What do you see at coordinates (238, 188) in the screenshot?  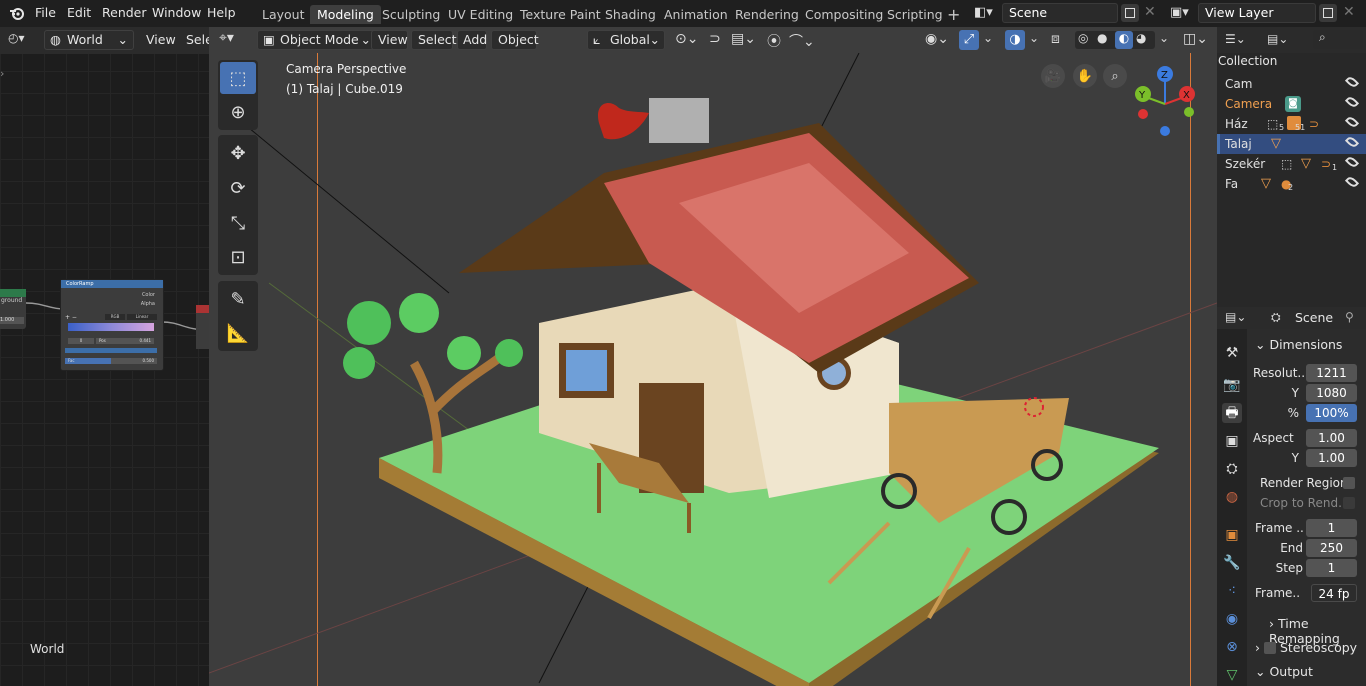 I see `rotate-tool-icon: ⟳` at bounding box center [238, 188].